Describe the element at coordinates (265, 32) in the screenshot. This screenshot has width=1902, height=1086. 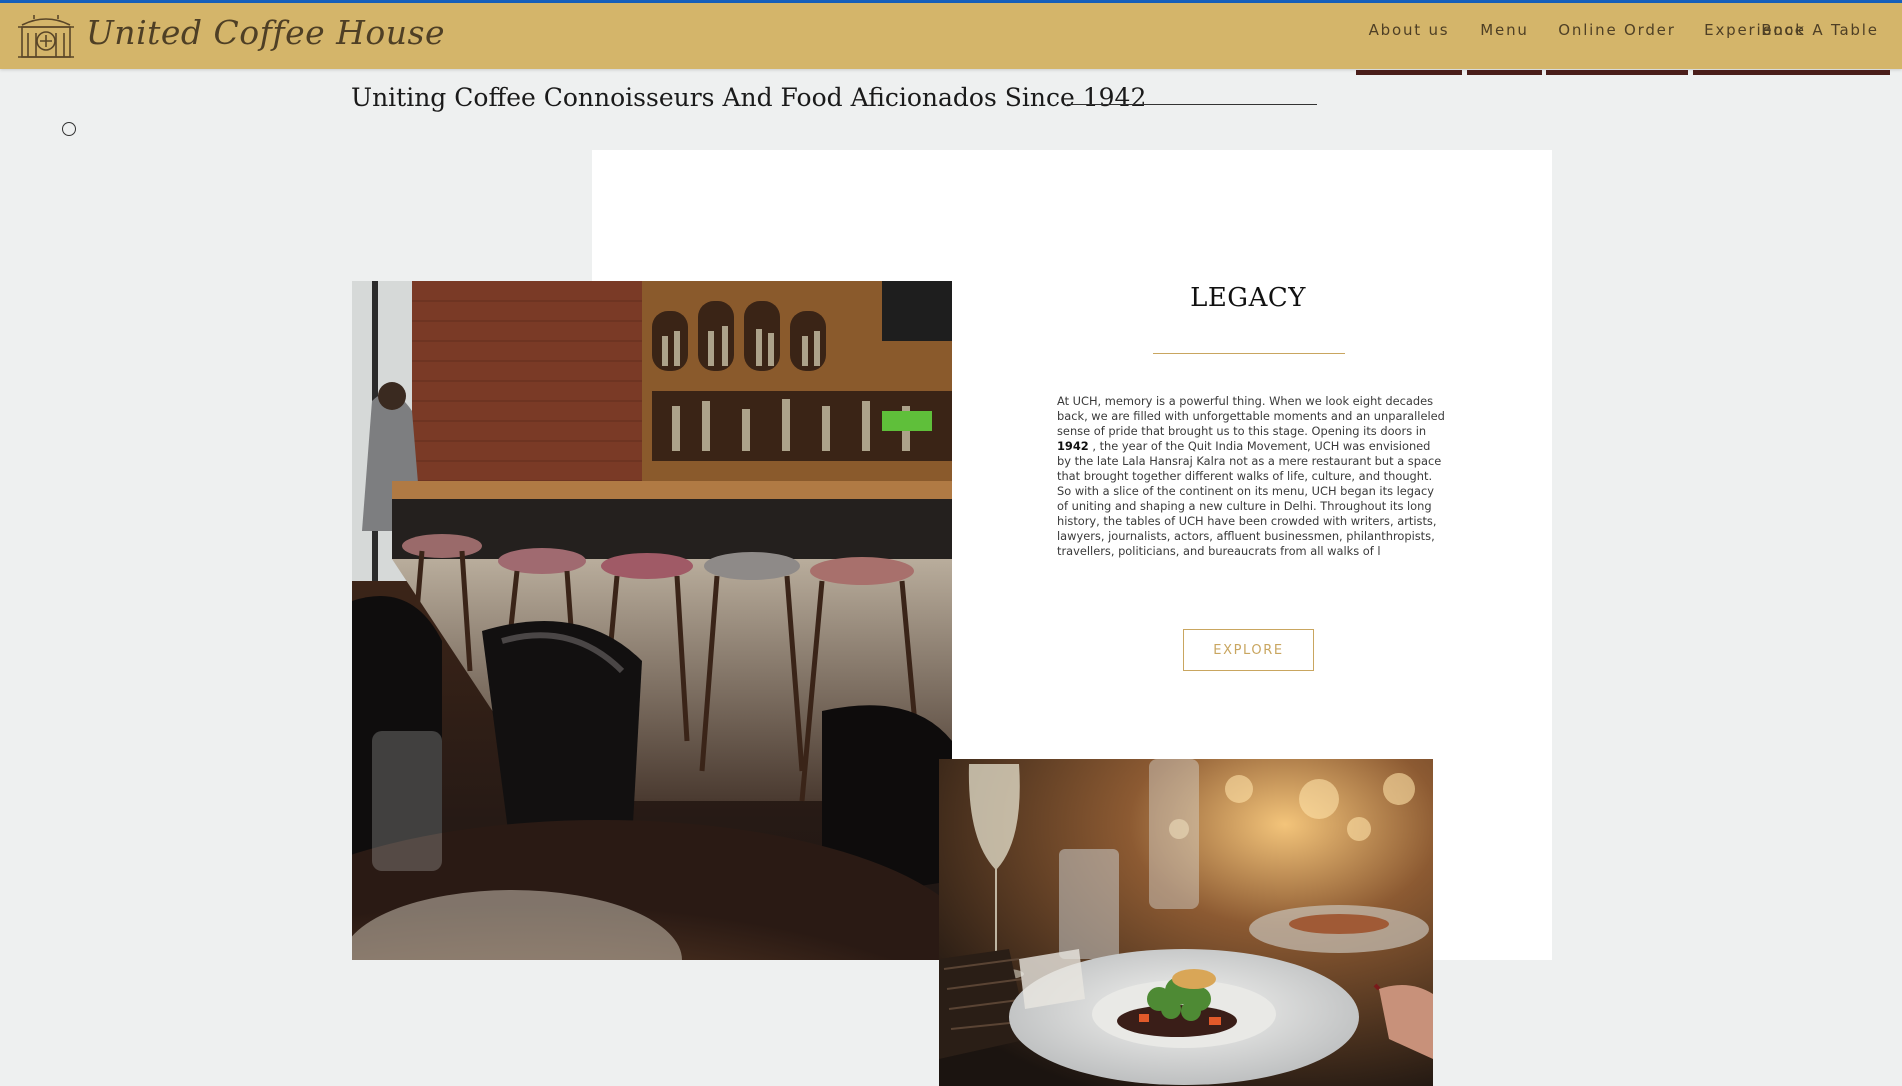
I see `brand-name: United Coffee House` at that location.